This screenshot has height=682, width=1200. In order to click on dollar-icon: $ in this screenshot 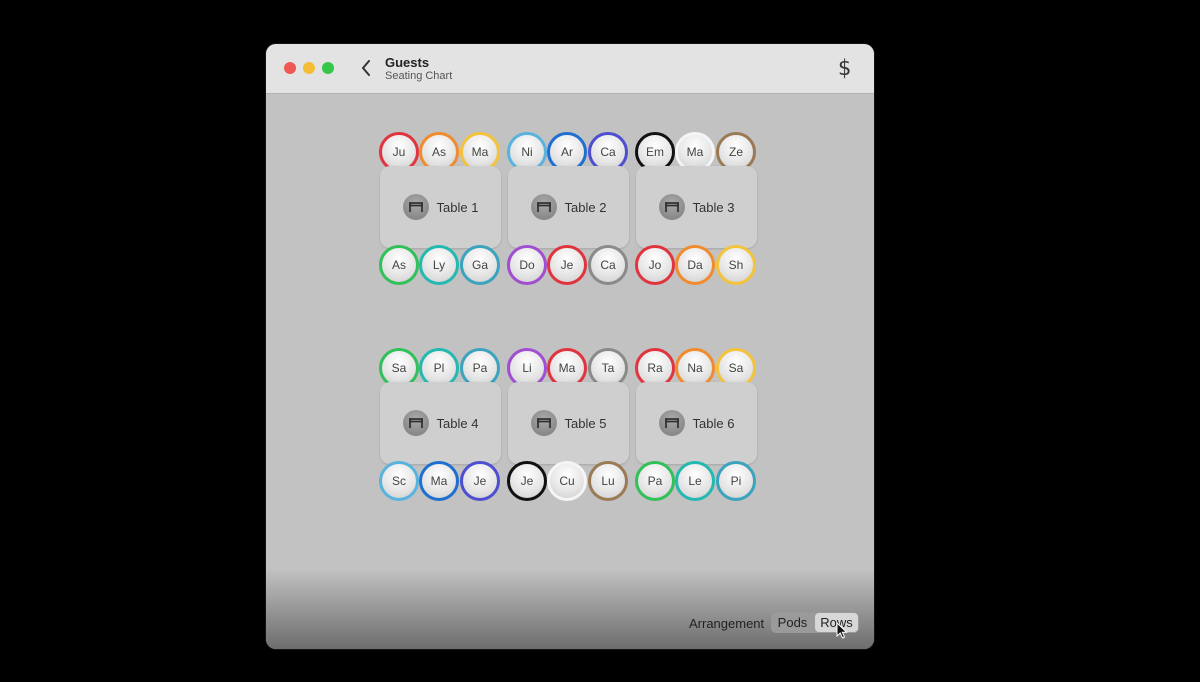, I will do `click(844, 68)`.